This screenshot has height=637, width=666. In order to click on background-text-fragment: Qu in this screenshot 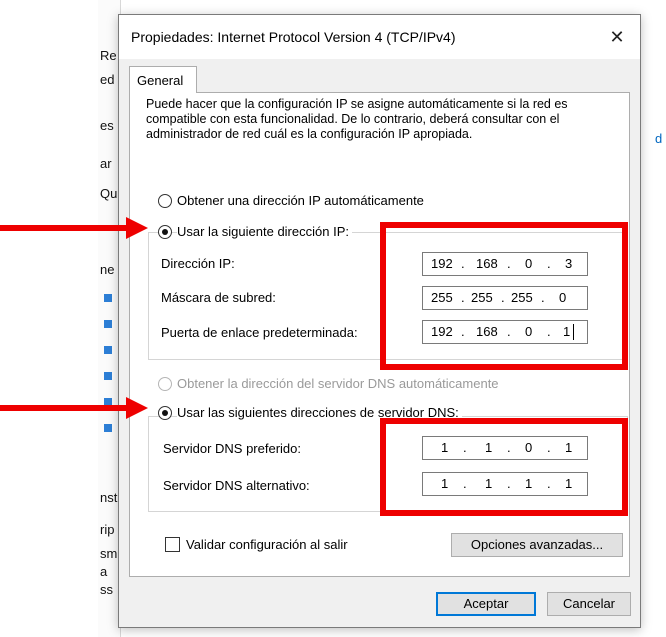, I will do `click(109, 193)`.